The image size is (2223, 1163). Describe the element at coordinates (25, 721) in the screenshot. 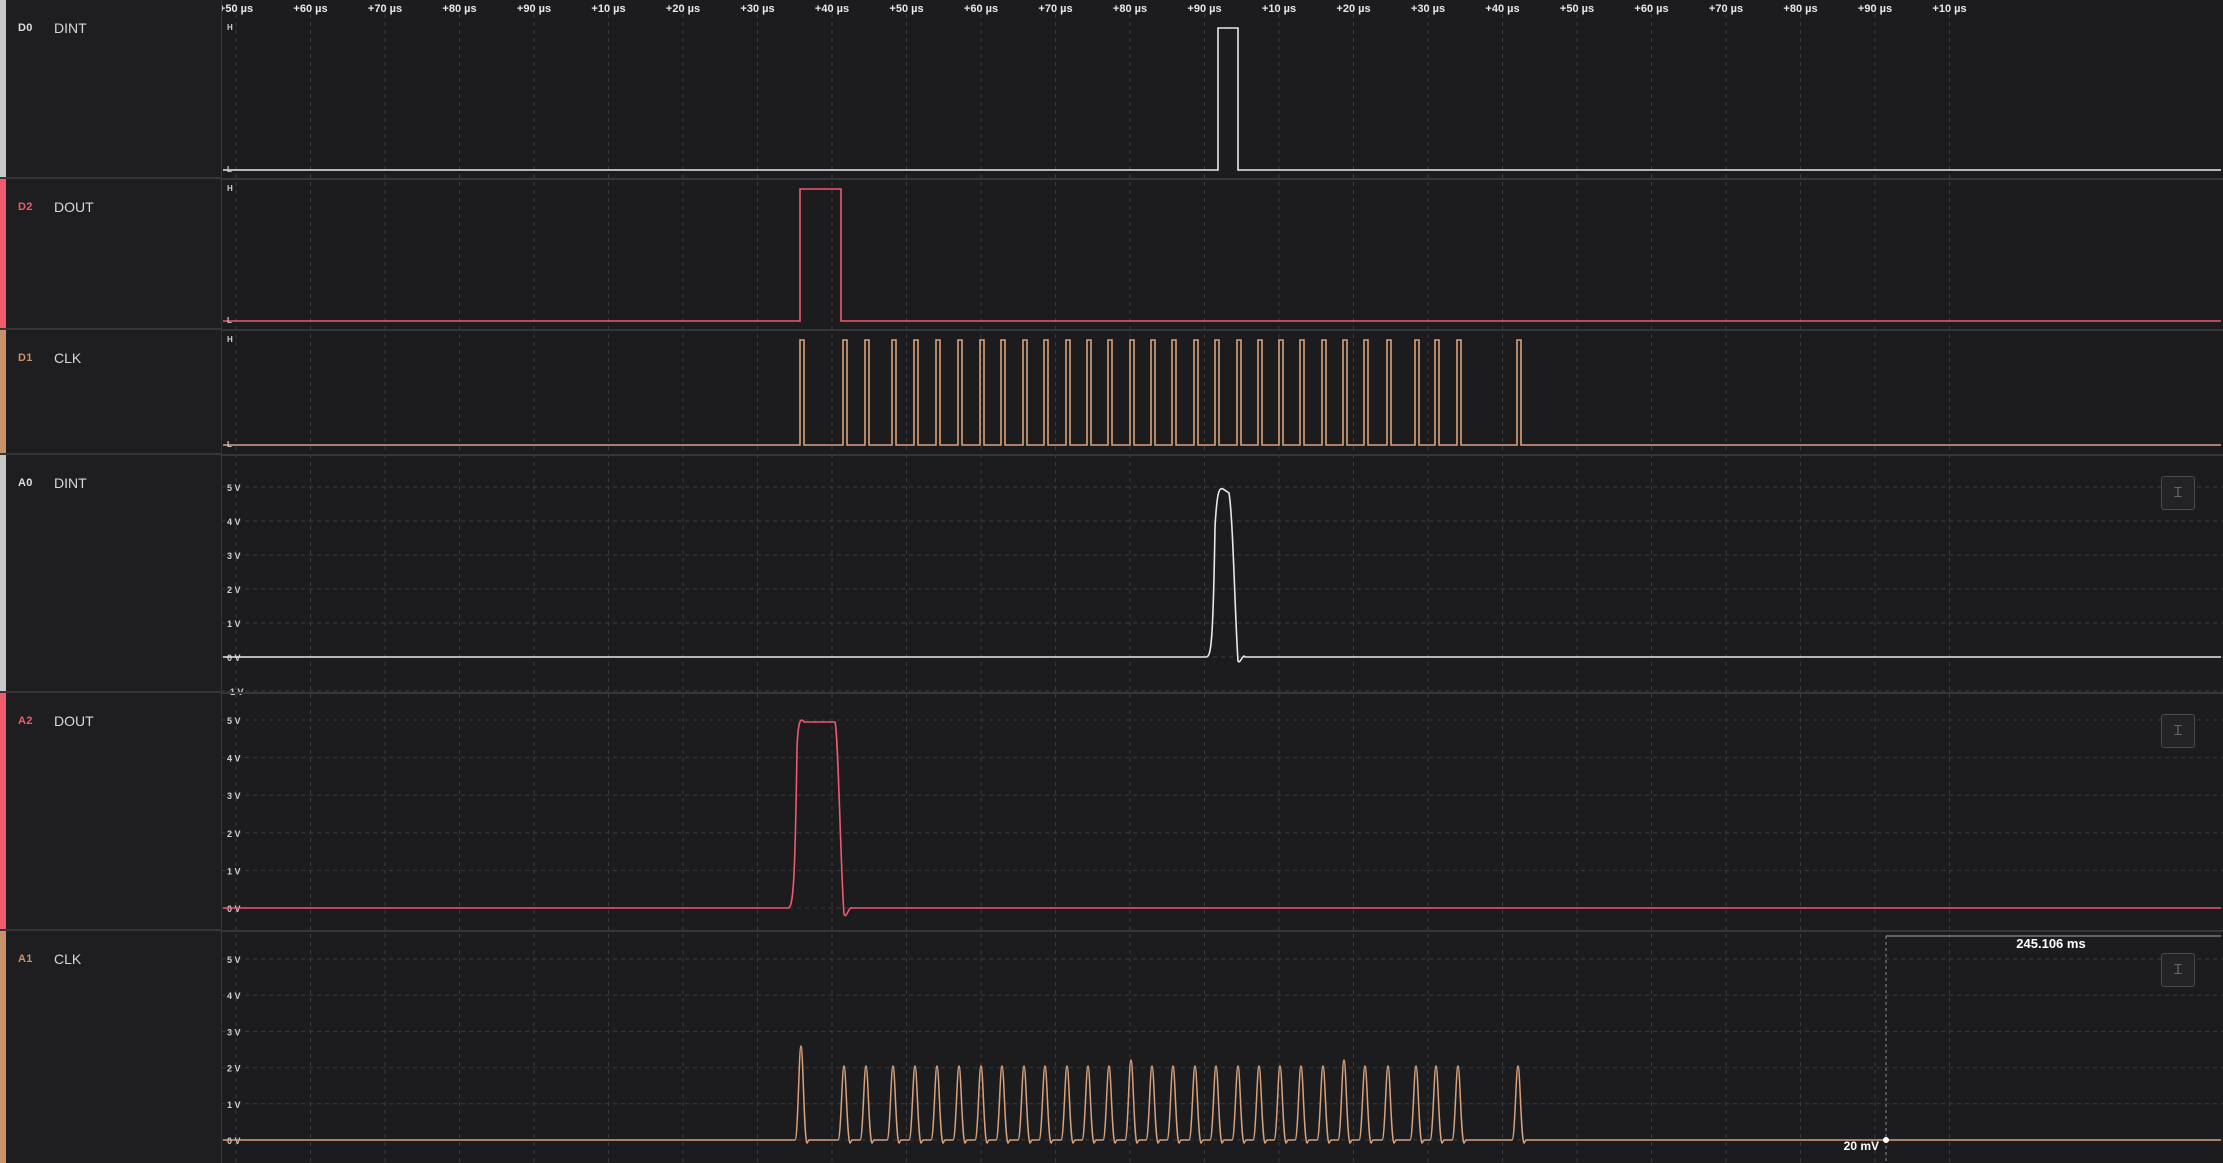

I see `channel-id: A2` at that location.